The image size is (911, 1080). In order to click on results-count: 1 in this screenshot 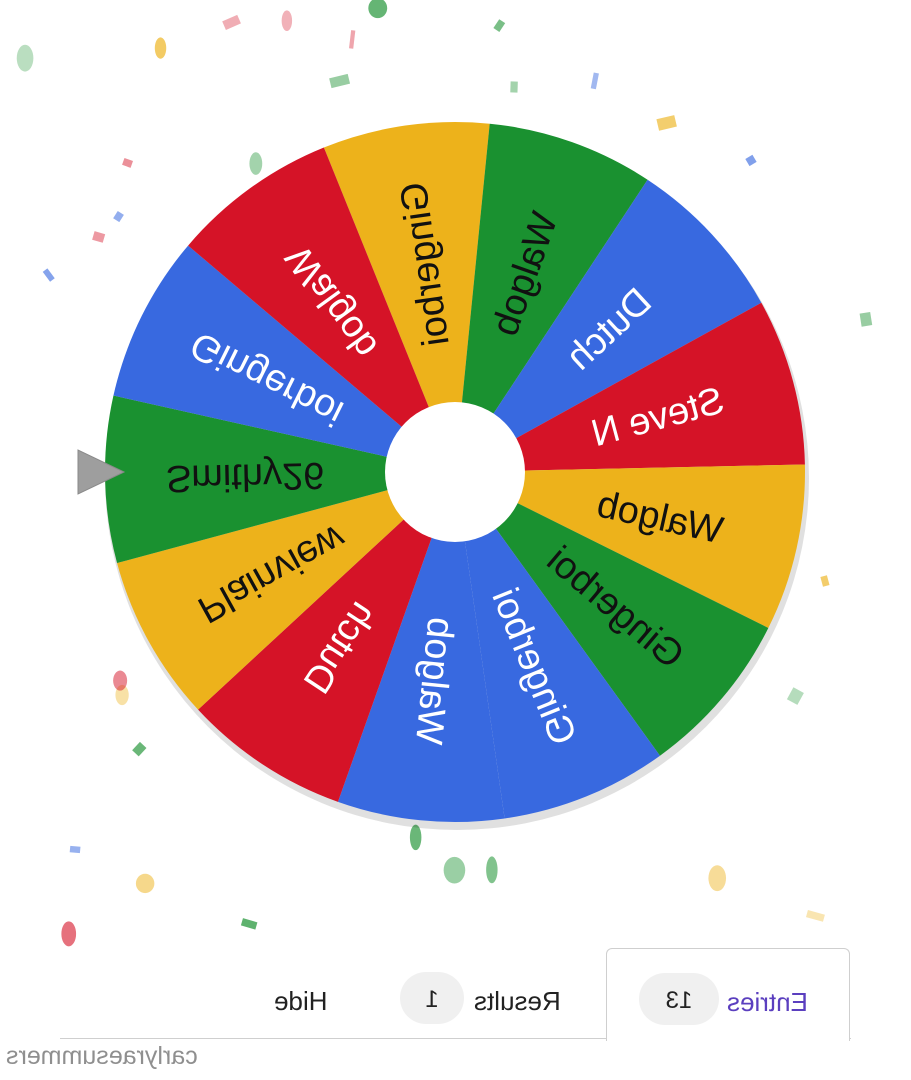, I will do `click(432, 999)`.